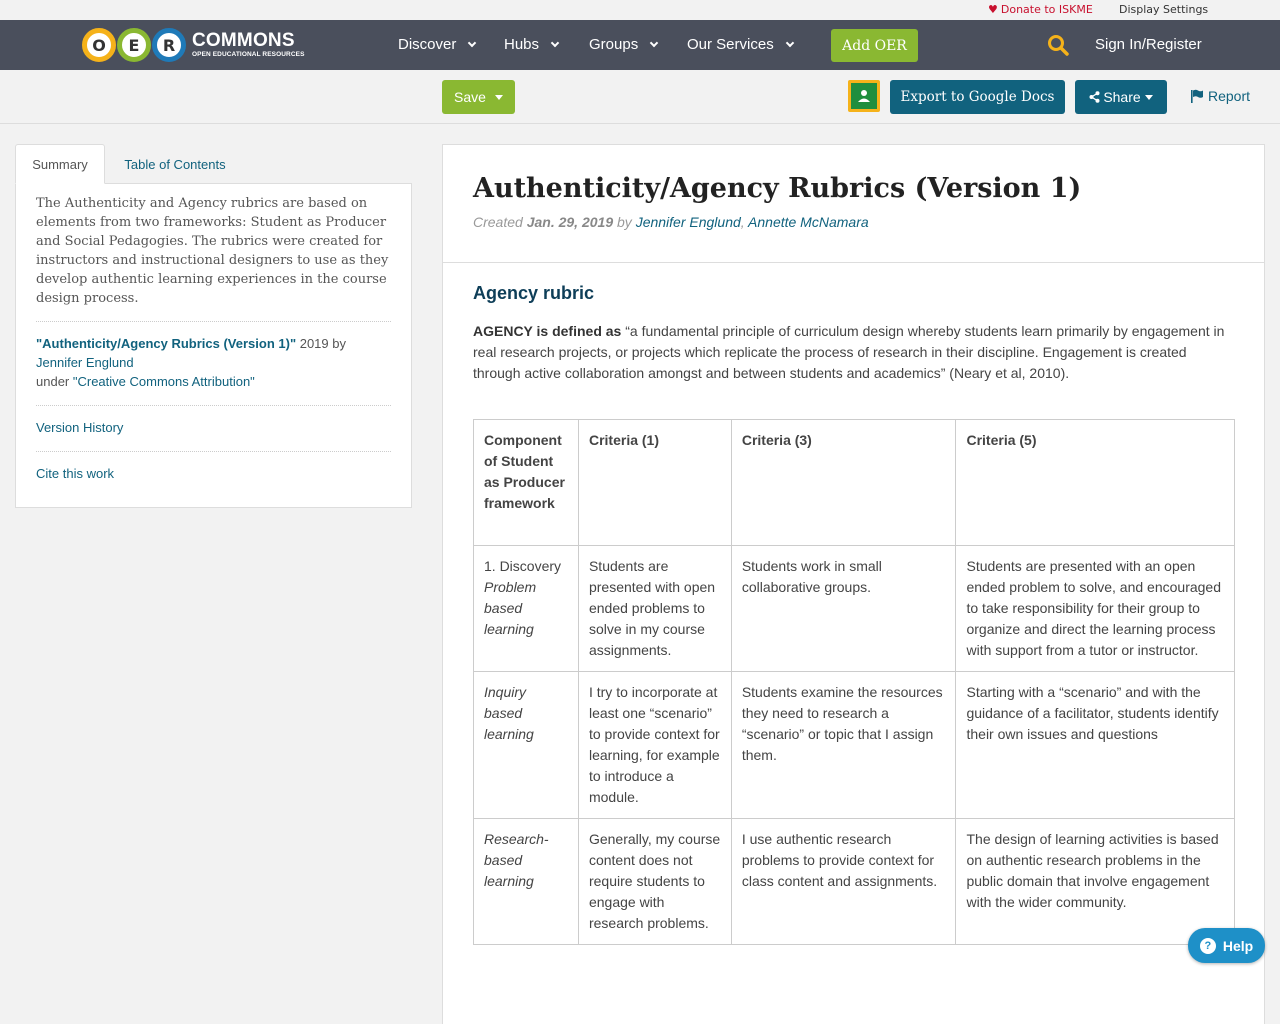  I want to click on search-icon, so click(1058, 45).